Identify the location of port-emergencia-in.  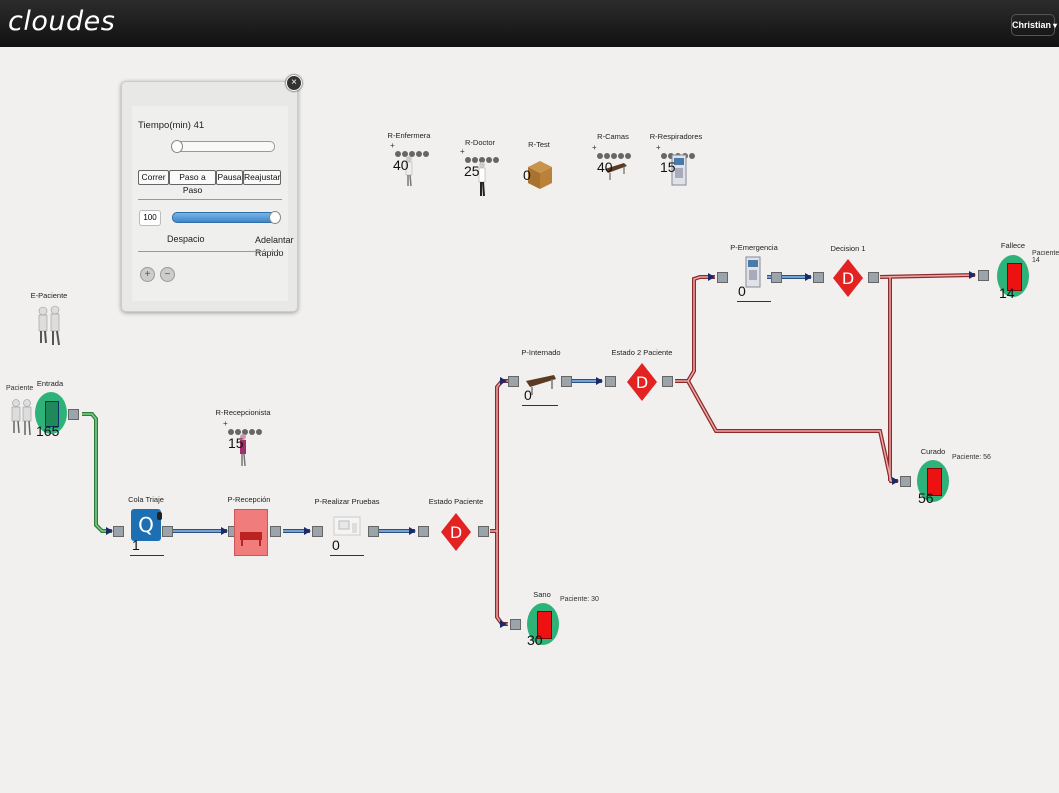
(722, 277).